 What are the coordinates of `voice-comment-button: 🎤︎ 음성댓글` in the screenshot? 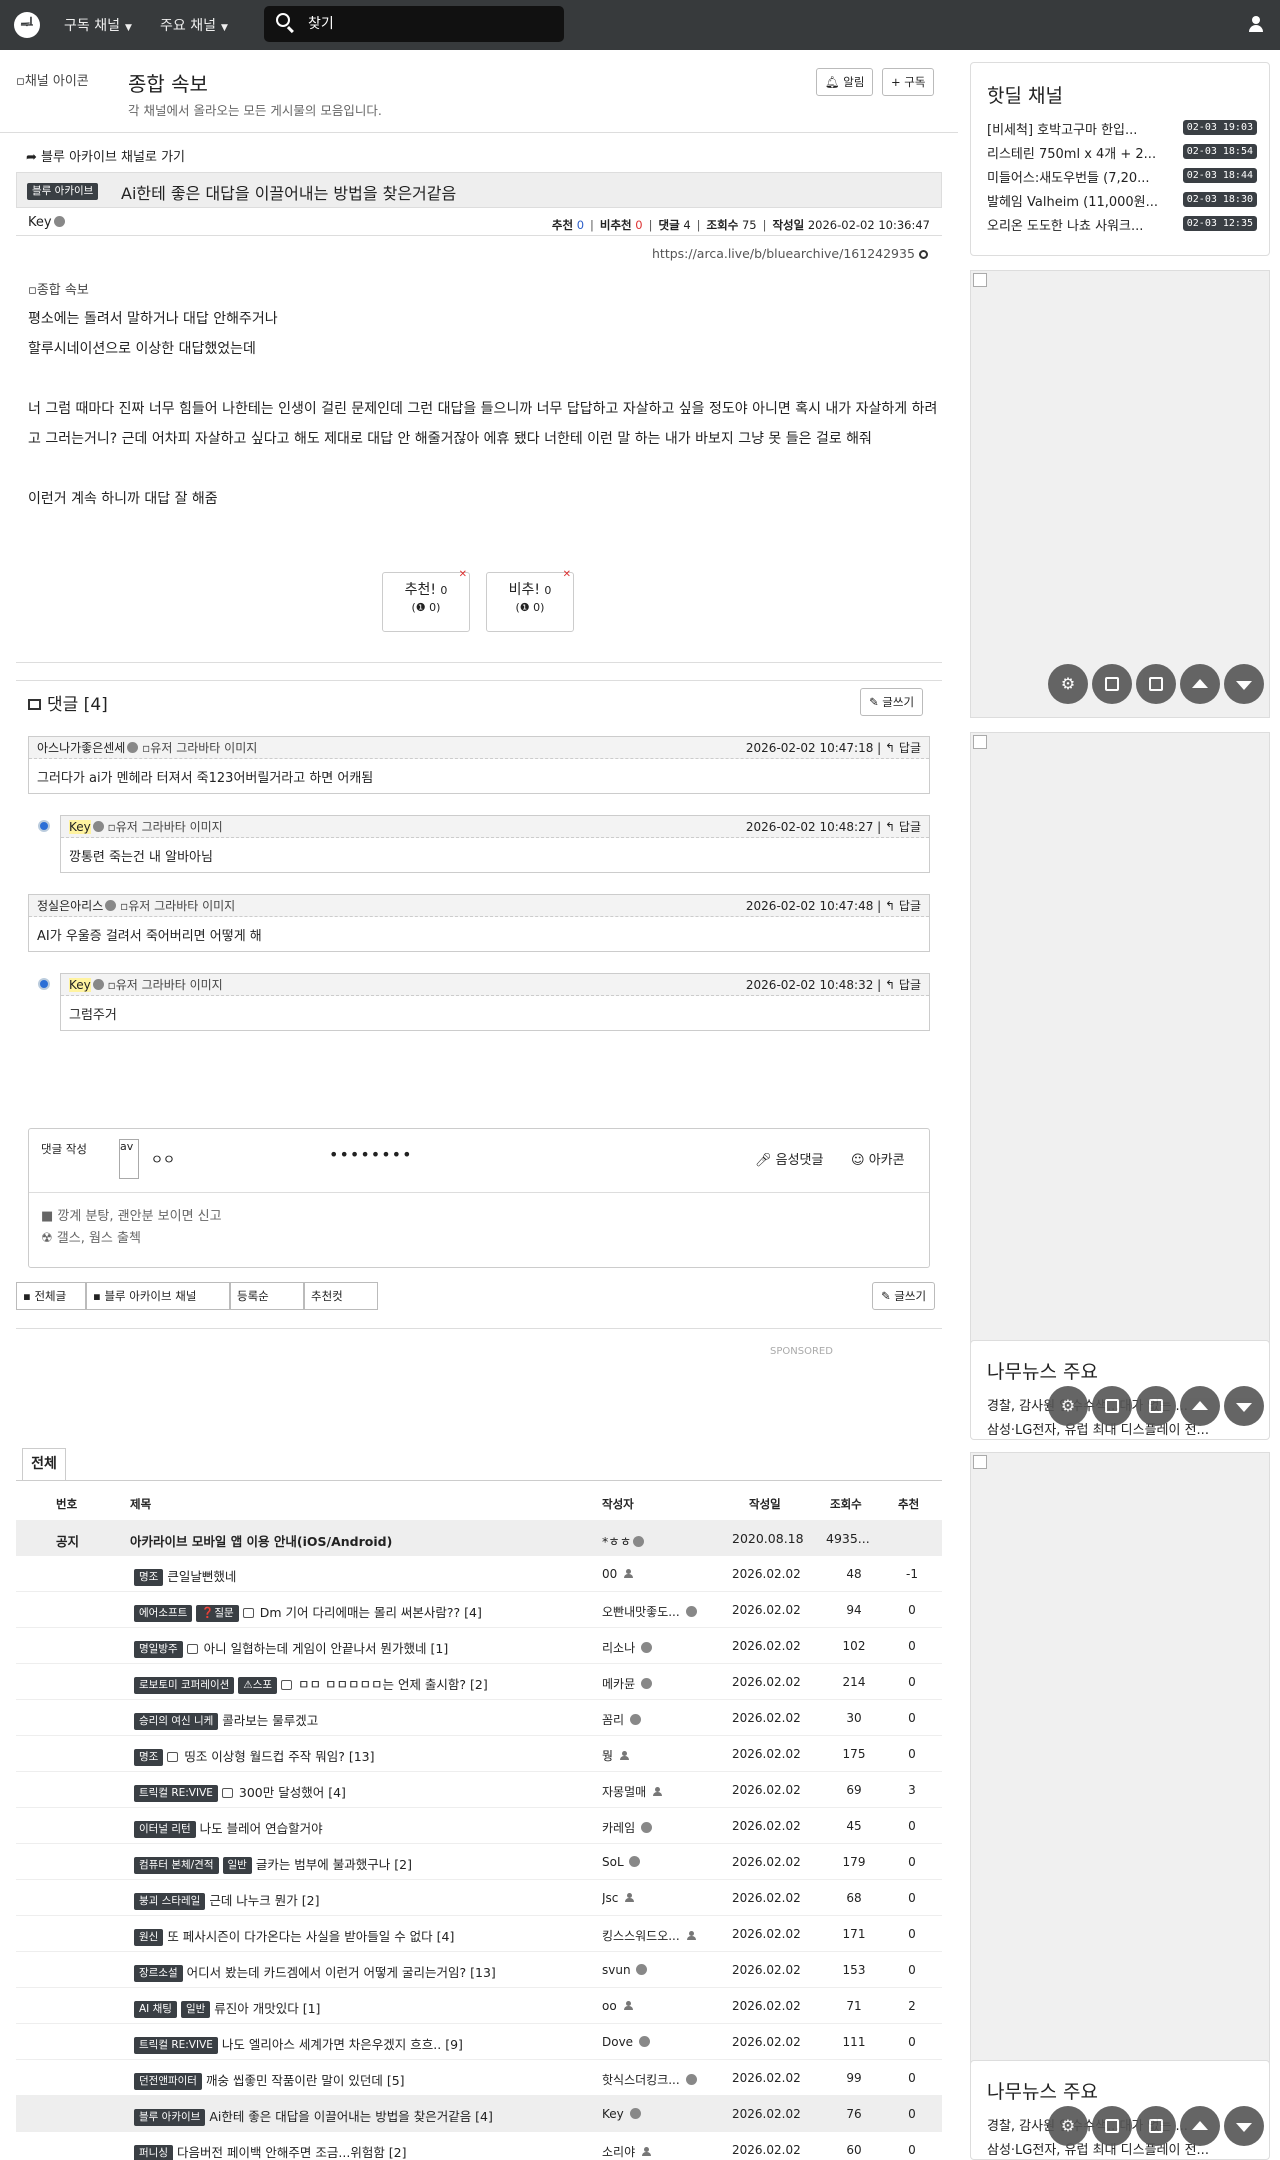 It's located at (789, 1158).